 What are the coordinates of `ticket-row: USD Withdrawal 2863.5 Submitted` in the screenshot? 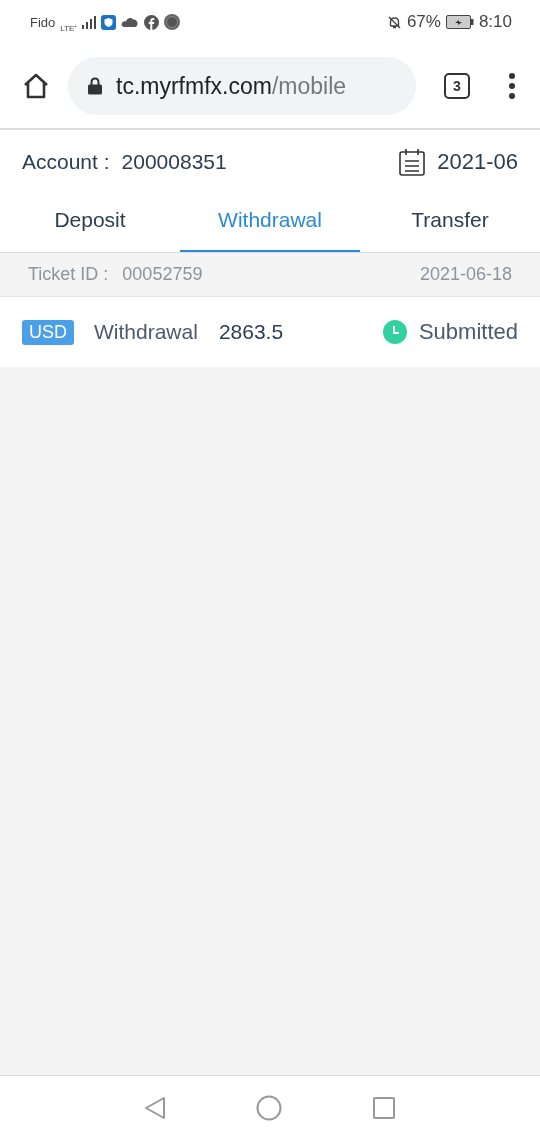 It's located at (270, 332).